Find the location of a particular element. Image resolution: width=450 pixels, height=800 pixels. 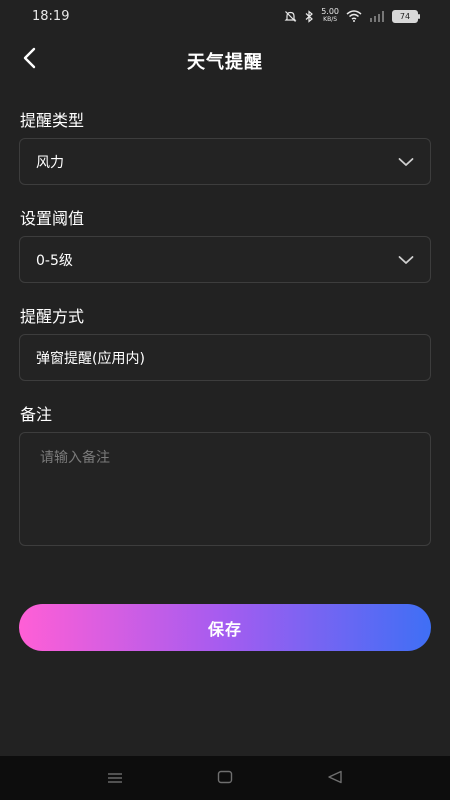

status-icons: 5.00 KB/S 74 is located at coordinates (352, 16).